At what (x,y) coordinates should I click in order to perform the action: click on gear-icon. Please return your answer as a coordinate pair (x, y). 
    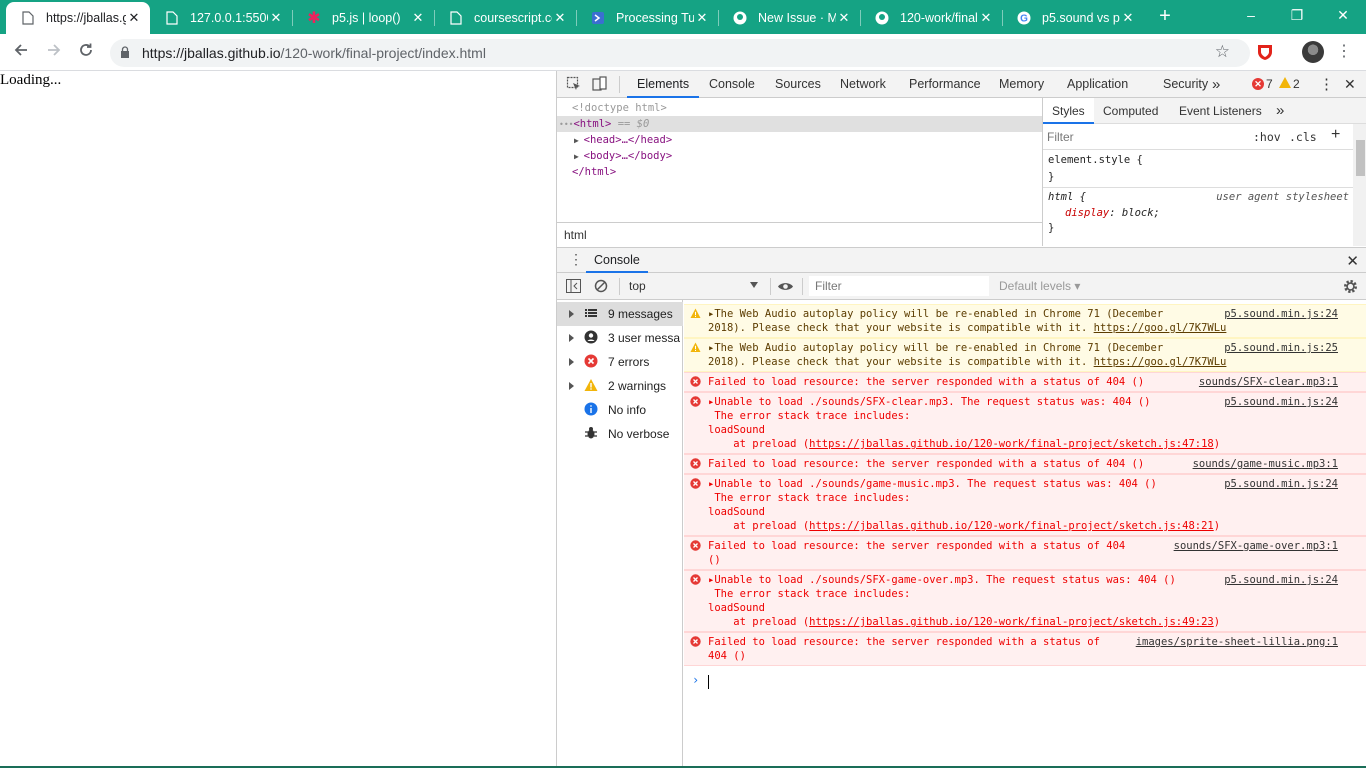
    Looking at the image, I should click on (1350, 286).